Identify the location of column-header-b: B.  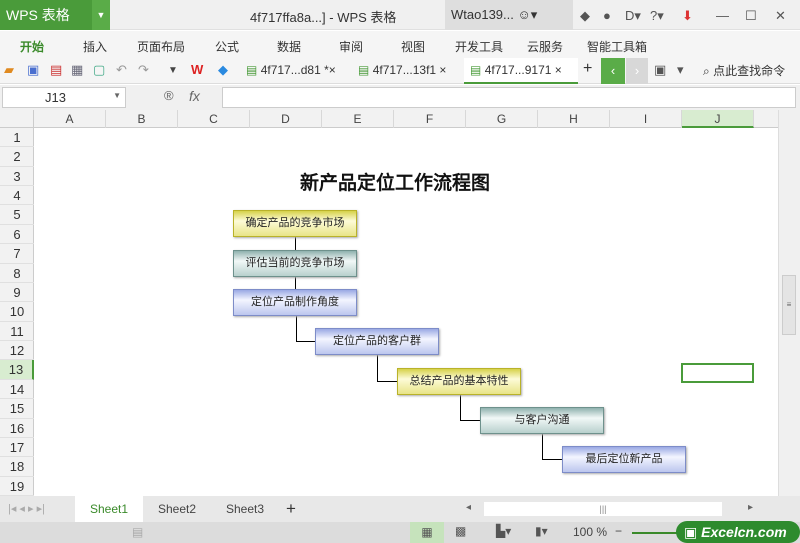
(142, 119).